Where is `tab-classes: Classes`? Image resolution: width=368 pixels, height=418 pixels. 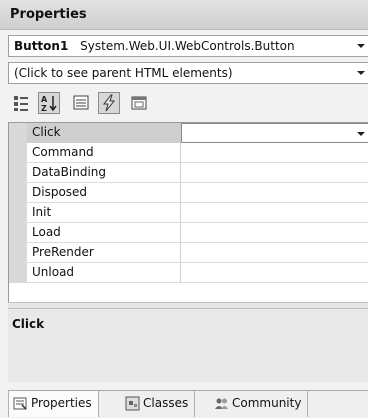
tab-classes: Classes is located at coordinates (158, 404).